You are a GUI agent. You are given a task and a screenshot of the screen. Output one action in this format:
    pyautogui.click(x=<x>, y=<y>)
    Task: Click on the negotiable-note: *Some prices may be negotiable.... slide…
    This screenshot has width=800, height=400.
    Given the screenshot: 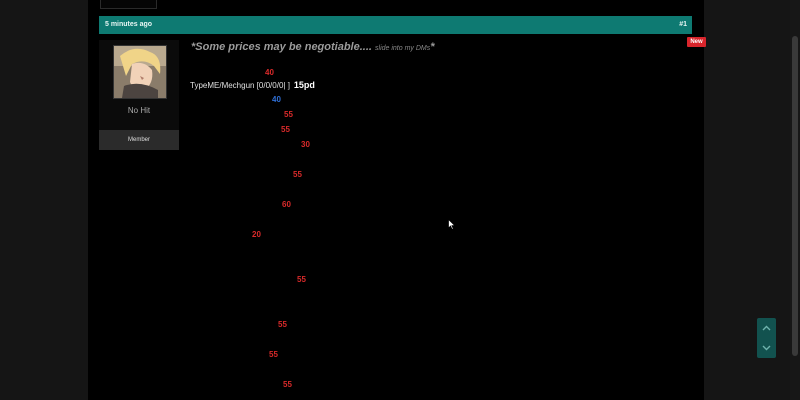 What is the action you would take?
    pyautogui.click(x=313, y=47)
    